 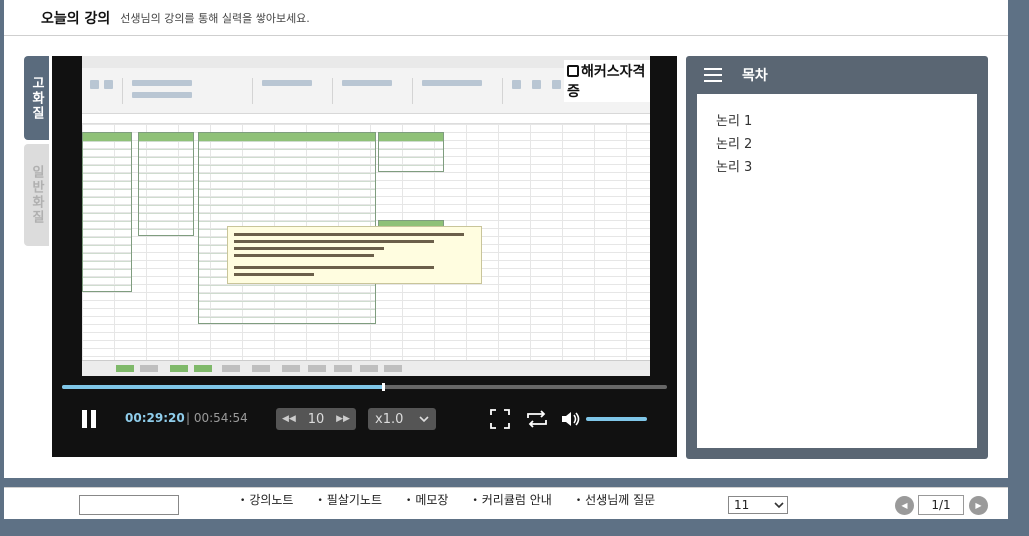 I want to click on memo-link: 메모장, so click(x=427, y=499).